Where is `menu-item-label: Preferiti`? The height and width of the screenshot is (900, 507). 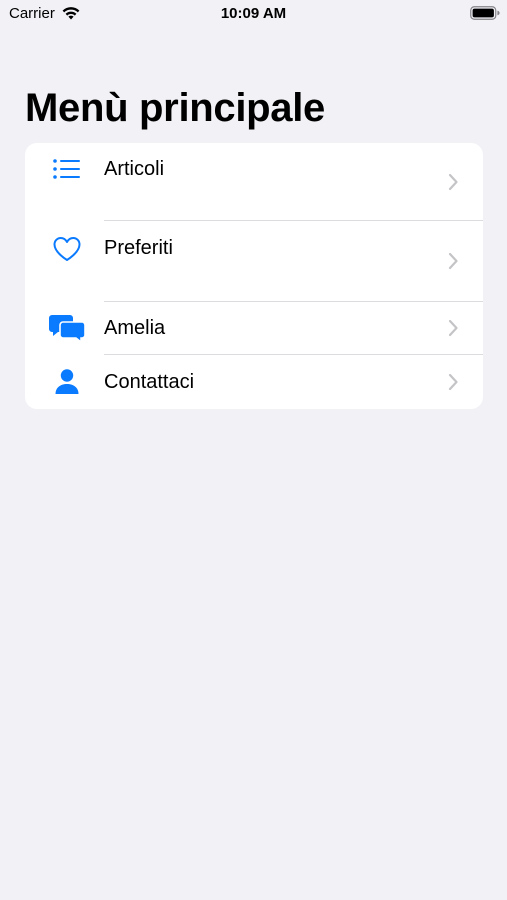 menu-item-label: Preferiti is located at coordinates (138, 248).